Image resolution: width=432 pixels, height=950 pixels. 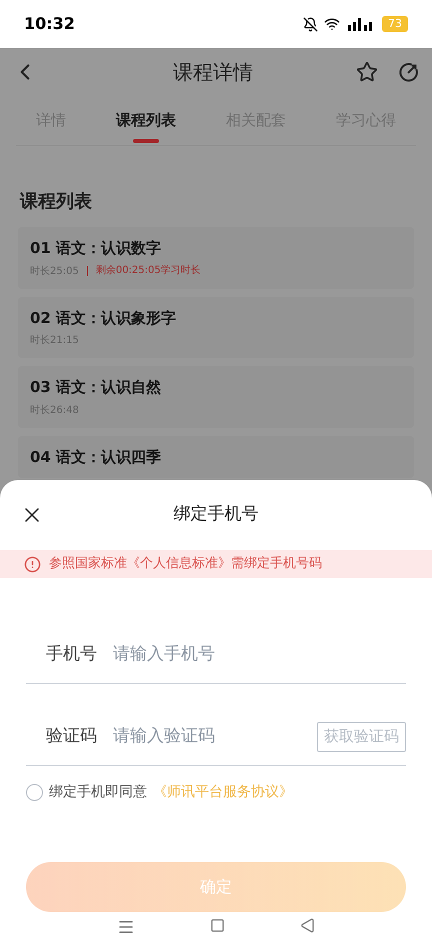 What do you see at coordinates (216, 514) in the screenshot?
I see `sheet-title: 绑定手机号` at bounding box center [216, 514].